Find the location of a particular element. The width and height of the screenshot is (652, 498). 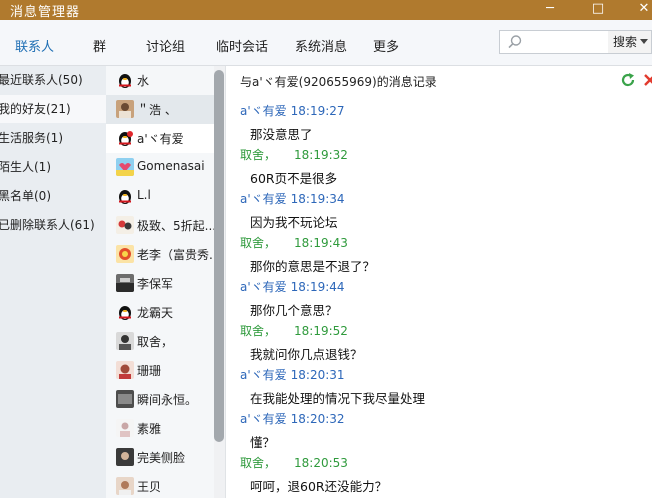

contact-name: 完美侧脸 is located at coordinates (161, 458).